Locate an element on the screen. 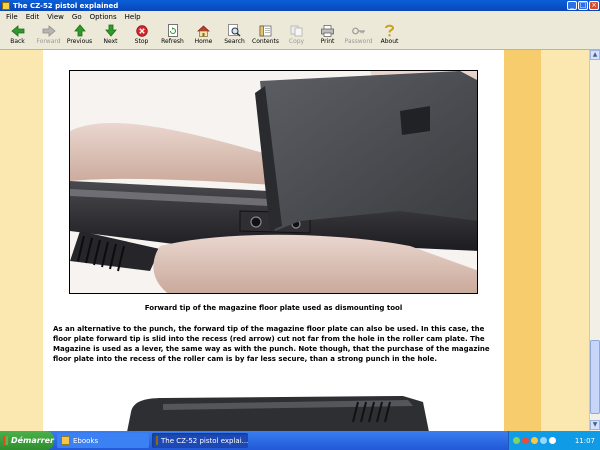 This screenshot has height=450, width=600. forward-arrow-icon is located at coordinates (49, 30).